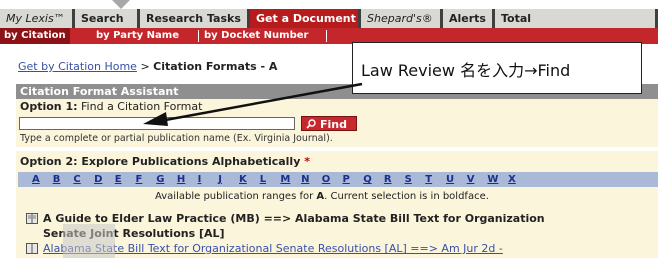 The height and width of the screenshot is (258, 658). Describe the element at coordinates (253, 104) in the screenshot. I see `callout-arrow-icon` at that location.